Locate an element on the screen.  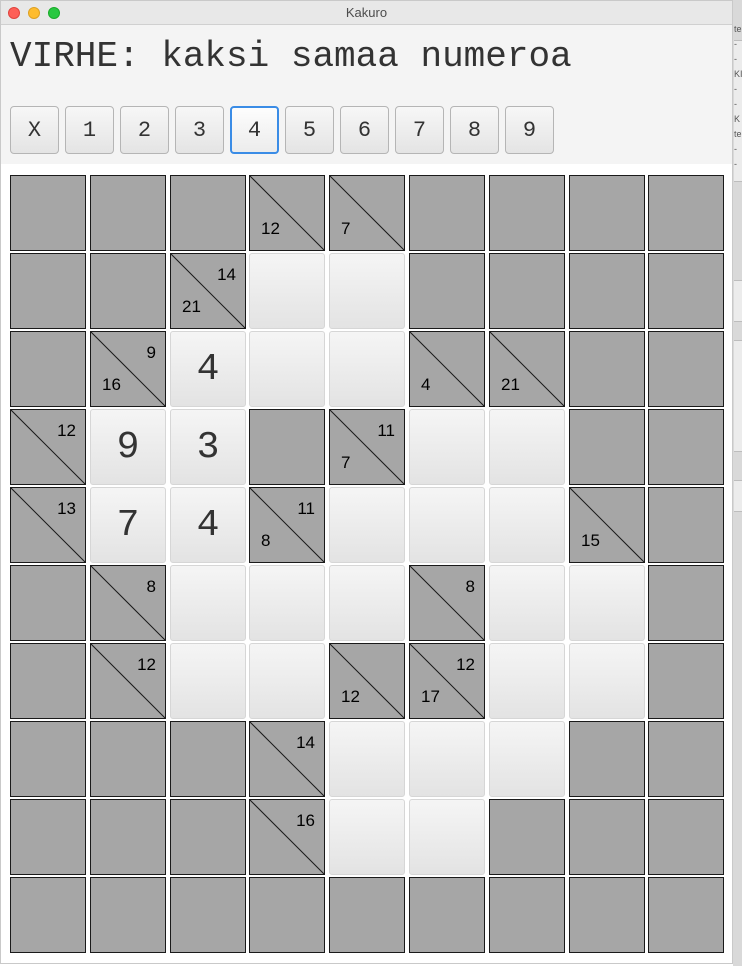
clue-cell: 16 is located at coordinates (287, 837).